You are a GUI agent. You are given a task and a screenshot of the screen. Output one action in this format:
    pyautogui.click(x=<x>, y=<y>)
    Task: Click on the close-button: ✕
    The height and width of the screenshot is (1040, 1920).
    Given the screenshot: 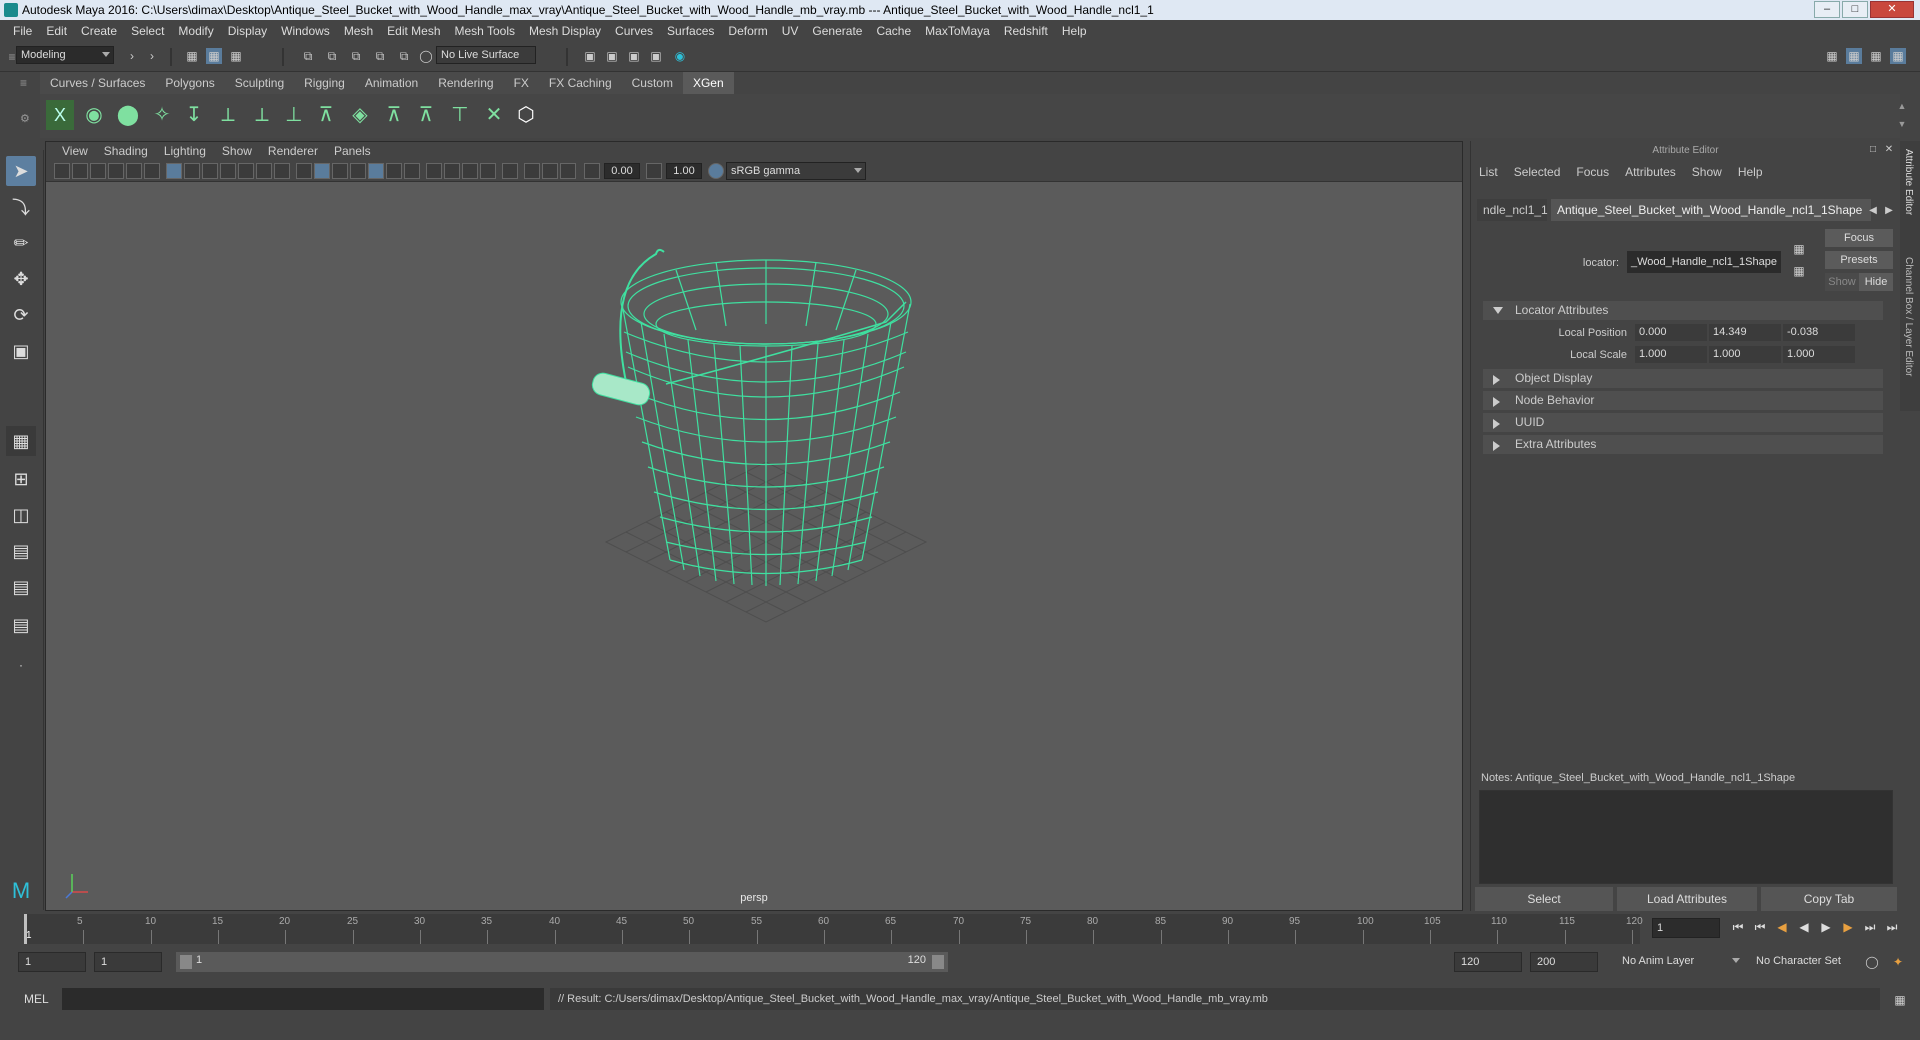 What is the action you would take?
    pyautogui.click(x=1892, y=9)
    